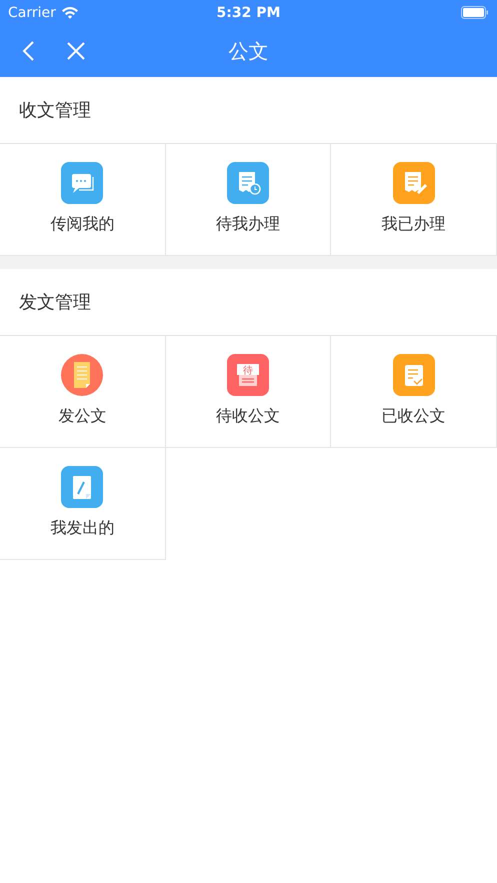  What do you see at coordinates (29, 51) in the screenshot?
I see `back-icon` at bounding box center [29, 51].